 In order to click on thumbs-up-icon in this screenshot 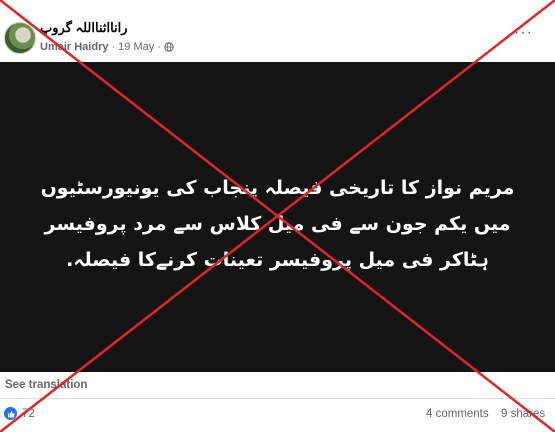, I will do `click(11, 413)`.